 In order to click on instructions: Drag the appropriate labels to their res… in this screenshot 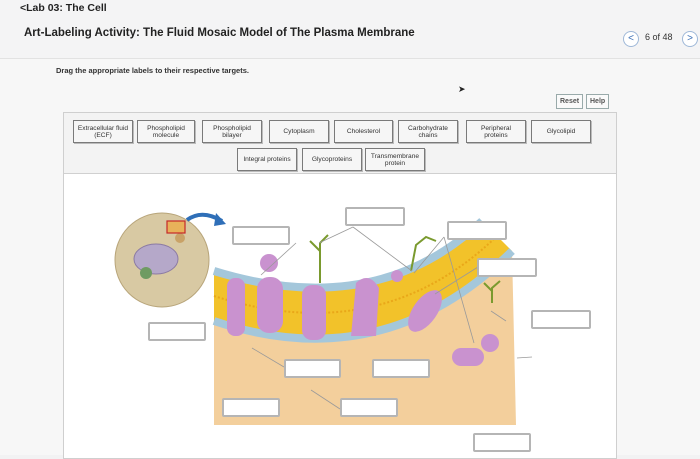, I will do `click(152, 70)`.